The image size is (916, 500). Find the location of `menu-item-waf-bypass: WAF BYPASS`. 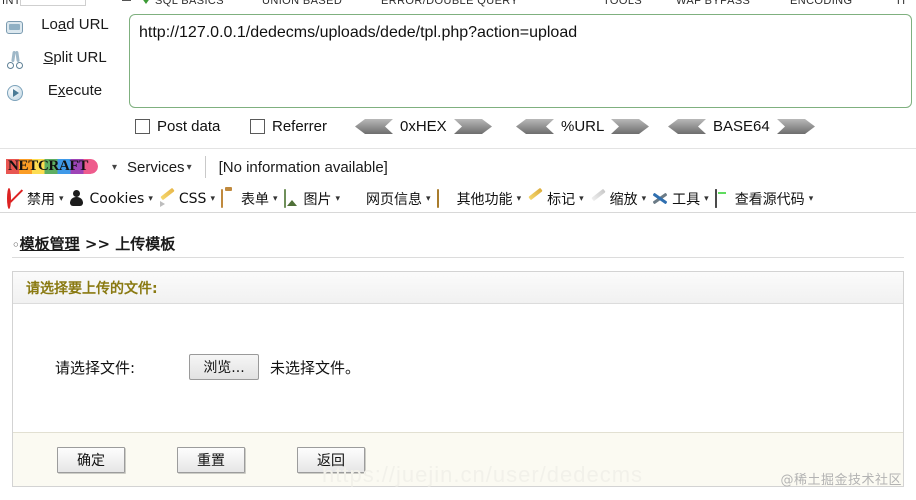

menu-item-waf-bypass: WAF BYPASS is located at coordinates (713, 3).